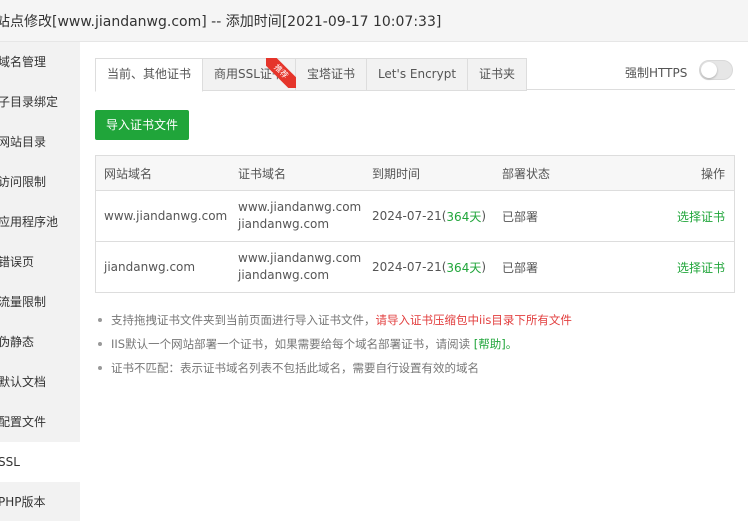  Describe the element at coordinates (40, 382) in the screenshot. I see `sidebar-item-default-doc: 默认文档` at that location.